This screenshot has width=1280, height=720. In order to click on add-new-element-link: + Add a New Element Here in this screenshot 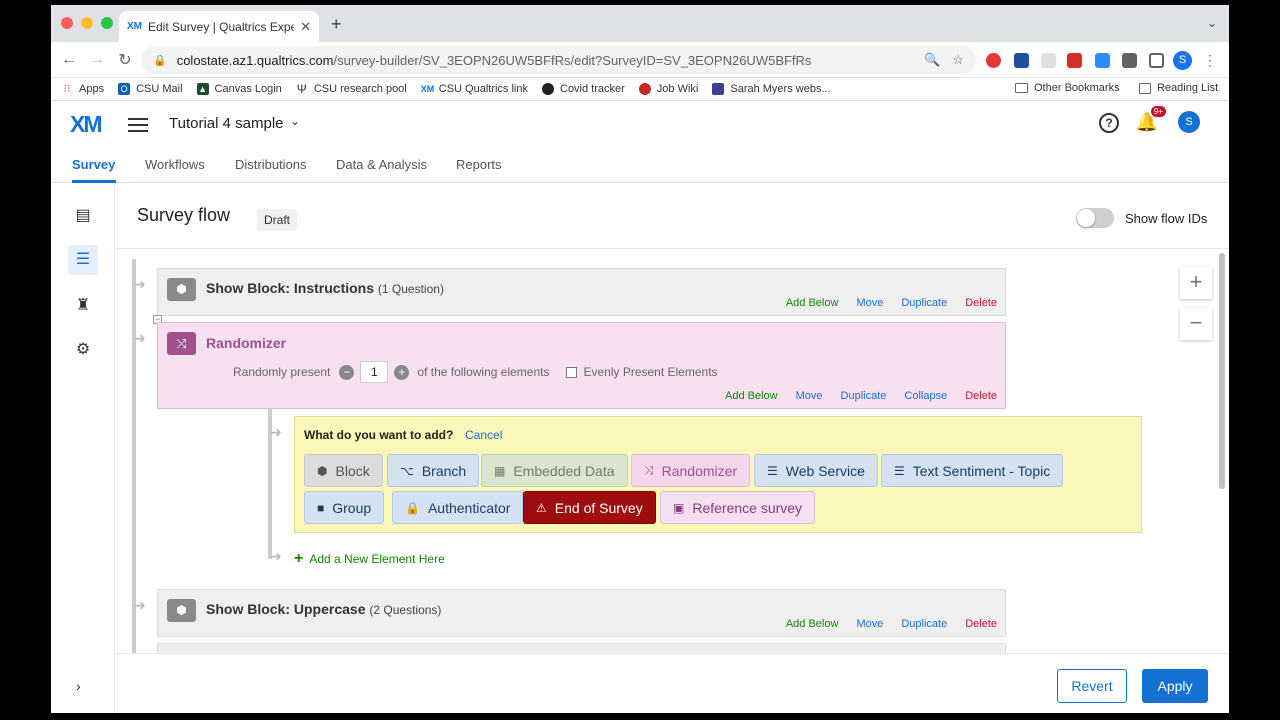, I will do `click(369, 559)`.